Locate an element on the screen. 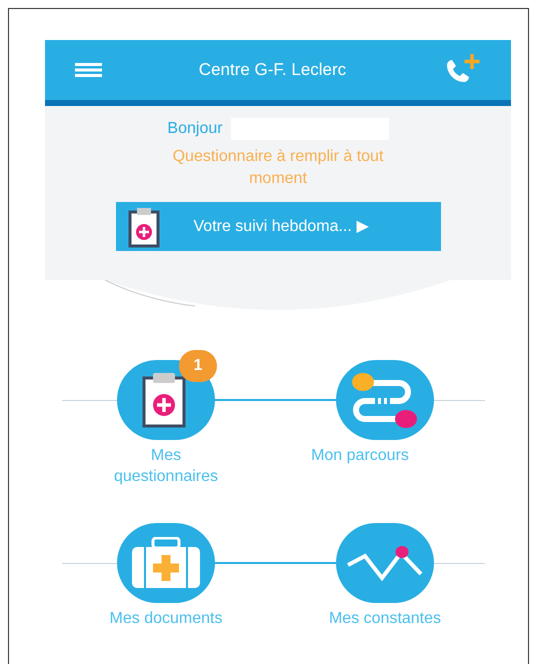  path-route-icon is located at coordinates (385, 400).